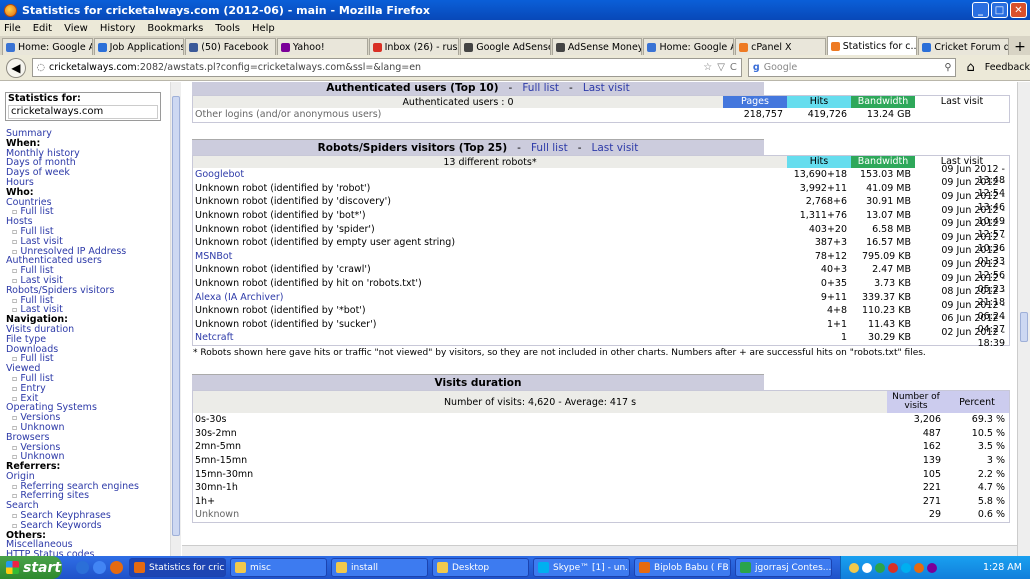 The width and height of the screenshot is (1030, 579). I want to click on feedback-button: Feedback, so click(1007, 67).